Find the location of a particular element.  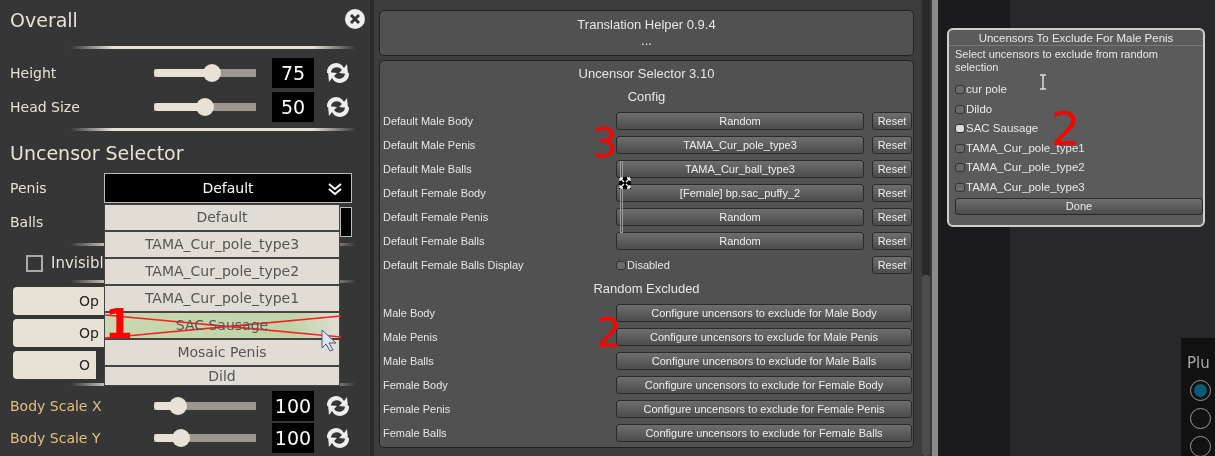

setting-label: Default Female Balls is located at coordinates (434, 240).